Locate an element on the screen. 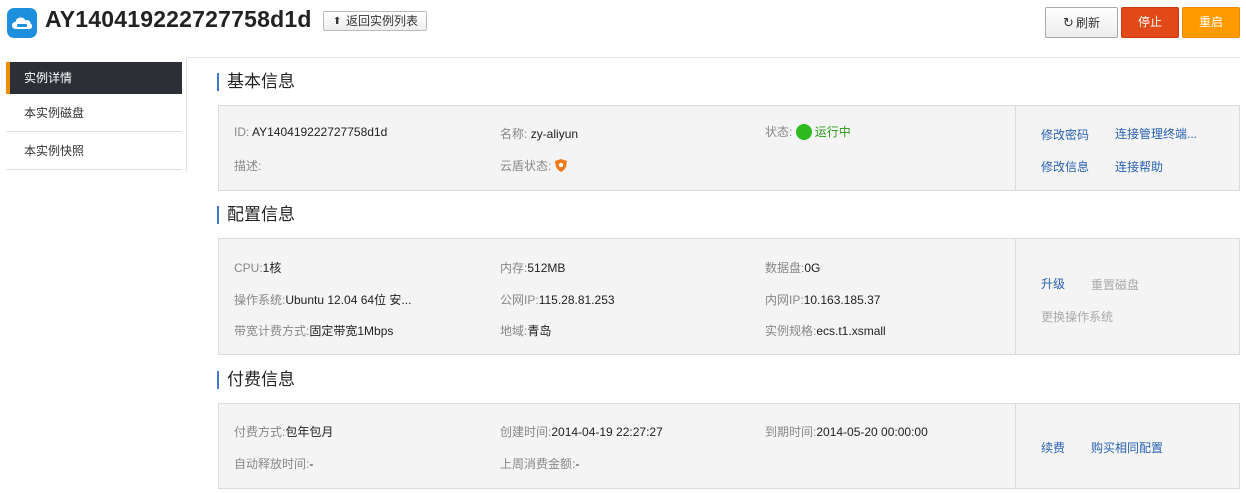 Image resolution: width=1246 pixels, height=494 pixels. bandwidth-billing-value: 固定带宽1Mbps is located at coordinates (351, 331).